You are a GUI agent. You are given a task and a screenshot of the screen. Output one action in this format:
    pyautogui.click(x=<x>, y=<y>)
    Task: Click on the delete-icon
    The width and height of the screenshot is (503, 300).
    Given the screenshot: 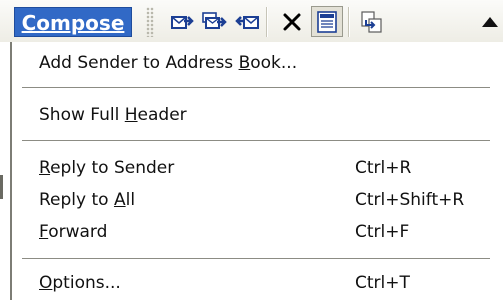 What is the action you would take?
    pyautogui.click(x=292, y=21)
    